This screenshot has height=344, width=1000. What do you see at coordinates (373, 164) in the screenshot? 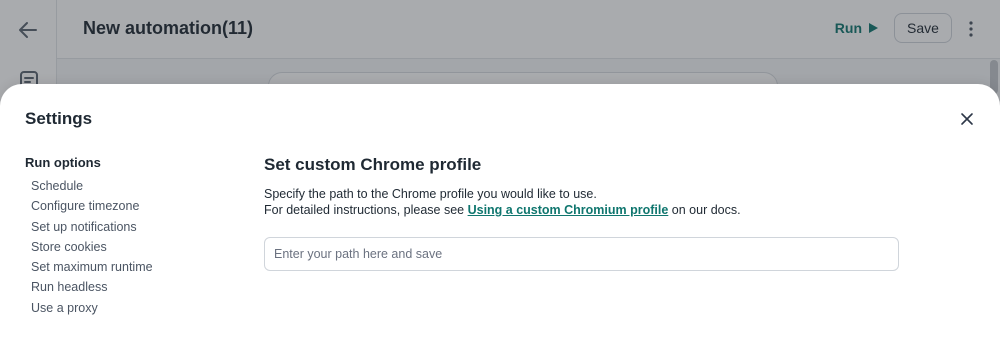
I see `section-title: Set custom Chrome profile` at bounding box center [373, 164].